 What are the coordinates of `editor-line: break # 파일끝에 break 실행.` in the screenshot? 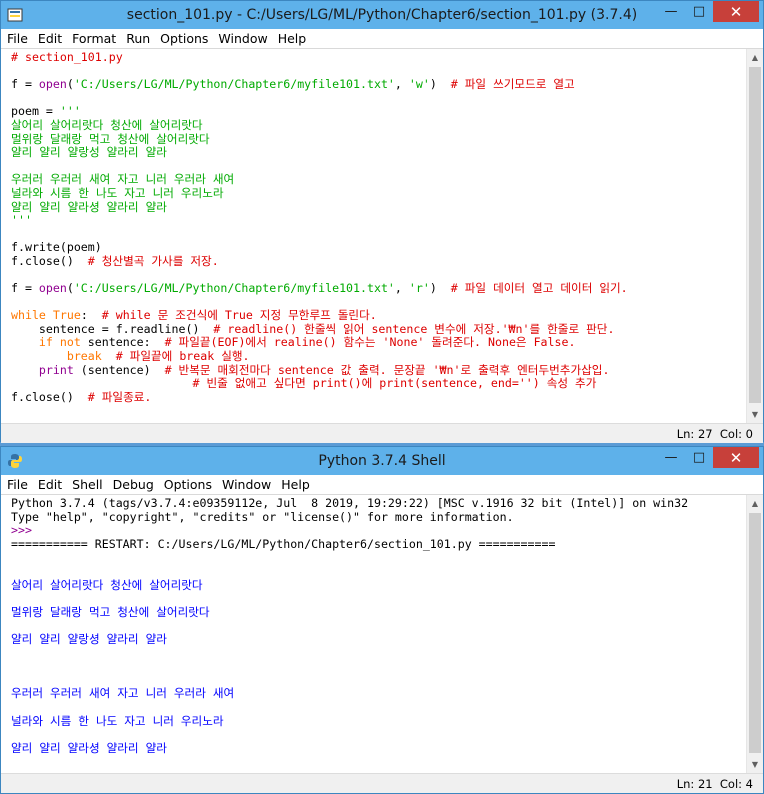 It's located at (387, 356).